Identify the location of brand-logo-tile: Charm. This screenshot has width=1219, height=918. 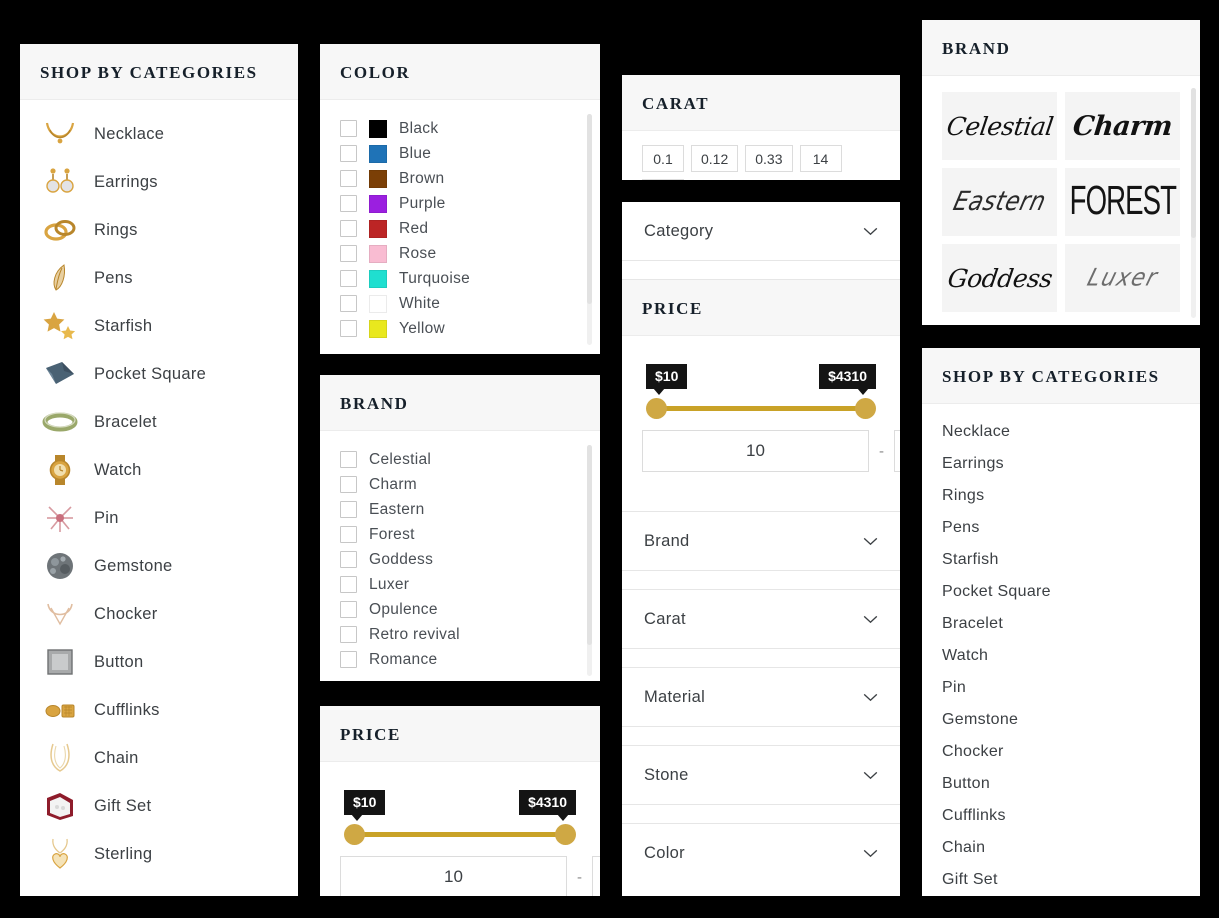
(1122, 126).